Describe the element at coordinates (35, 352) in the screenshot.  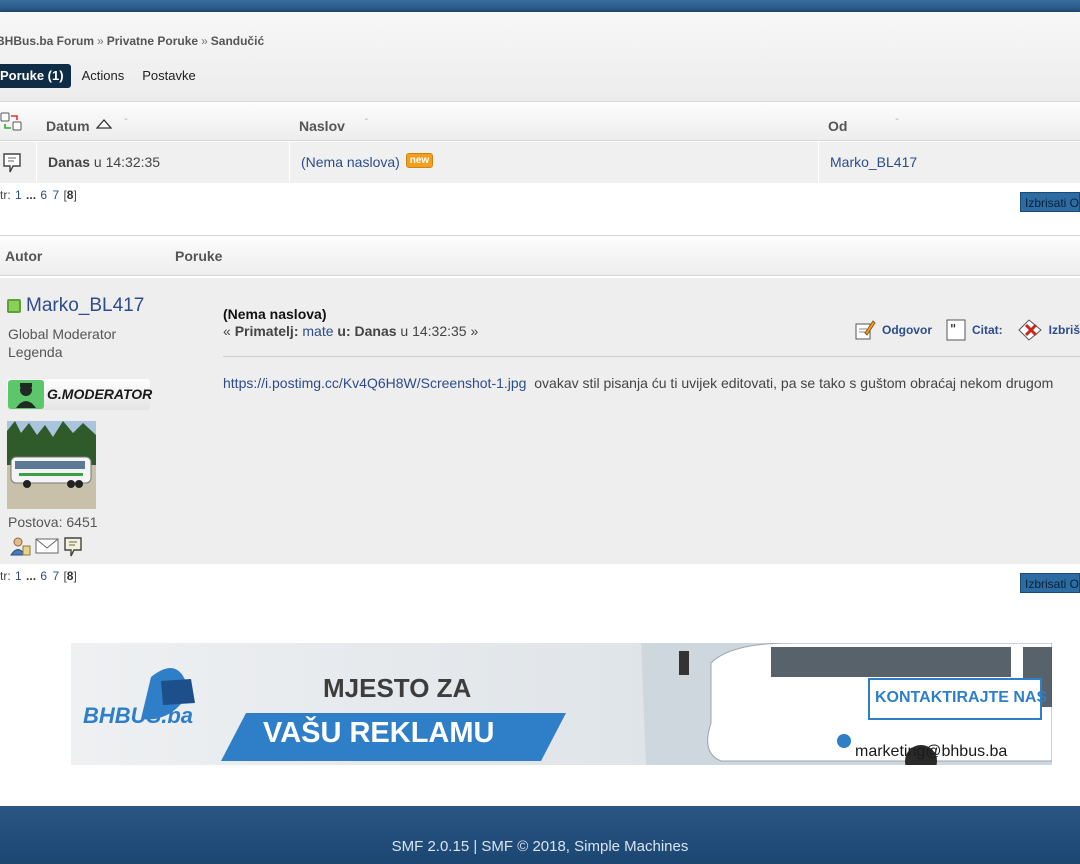
I see `poster-rank: Legenda` at that location.